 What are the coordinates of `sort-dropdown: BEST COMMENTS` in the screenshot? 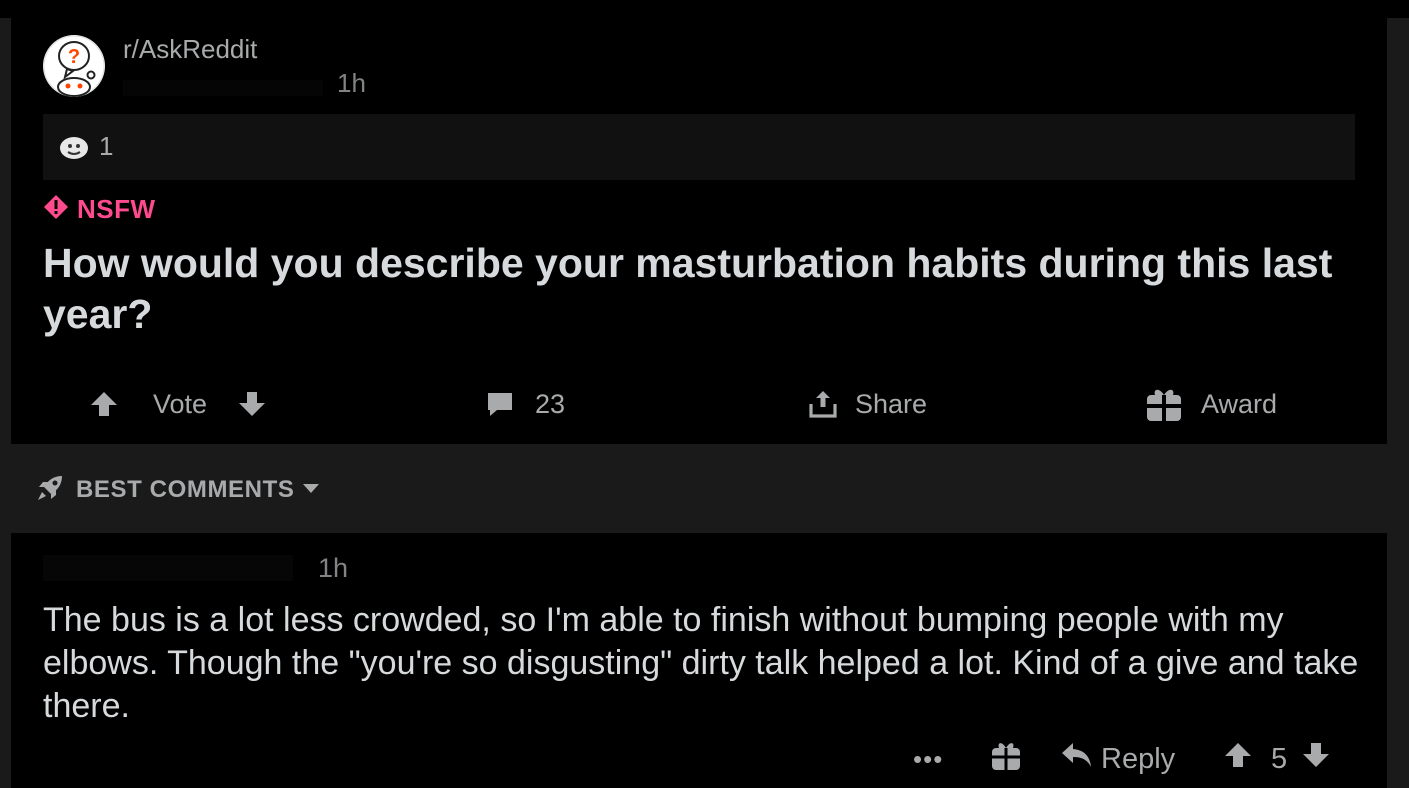 It's located at (178, 490).